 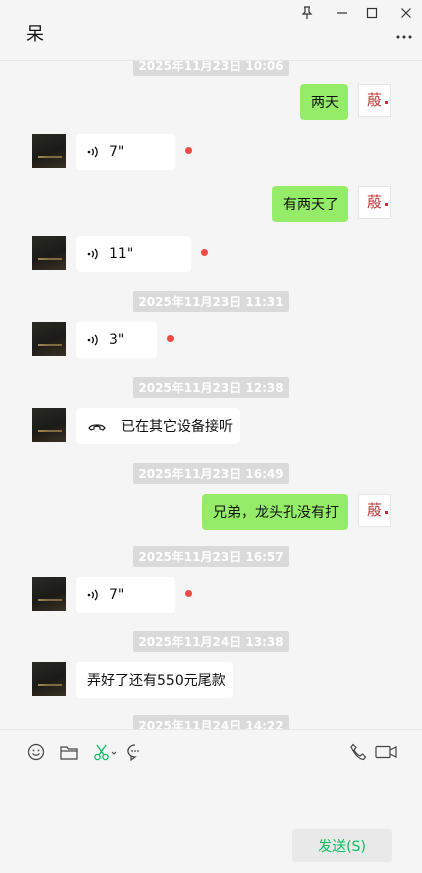 I want to click on incoming-message: 弄好了还有550元尾款, so click(x=154, y=680).